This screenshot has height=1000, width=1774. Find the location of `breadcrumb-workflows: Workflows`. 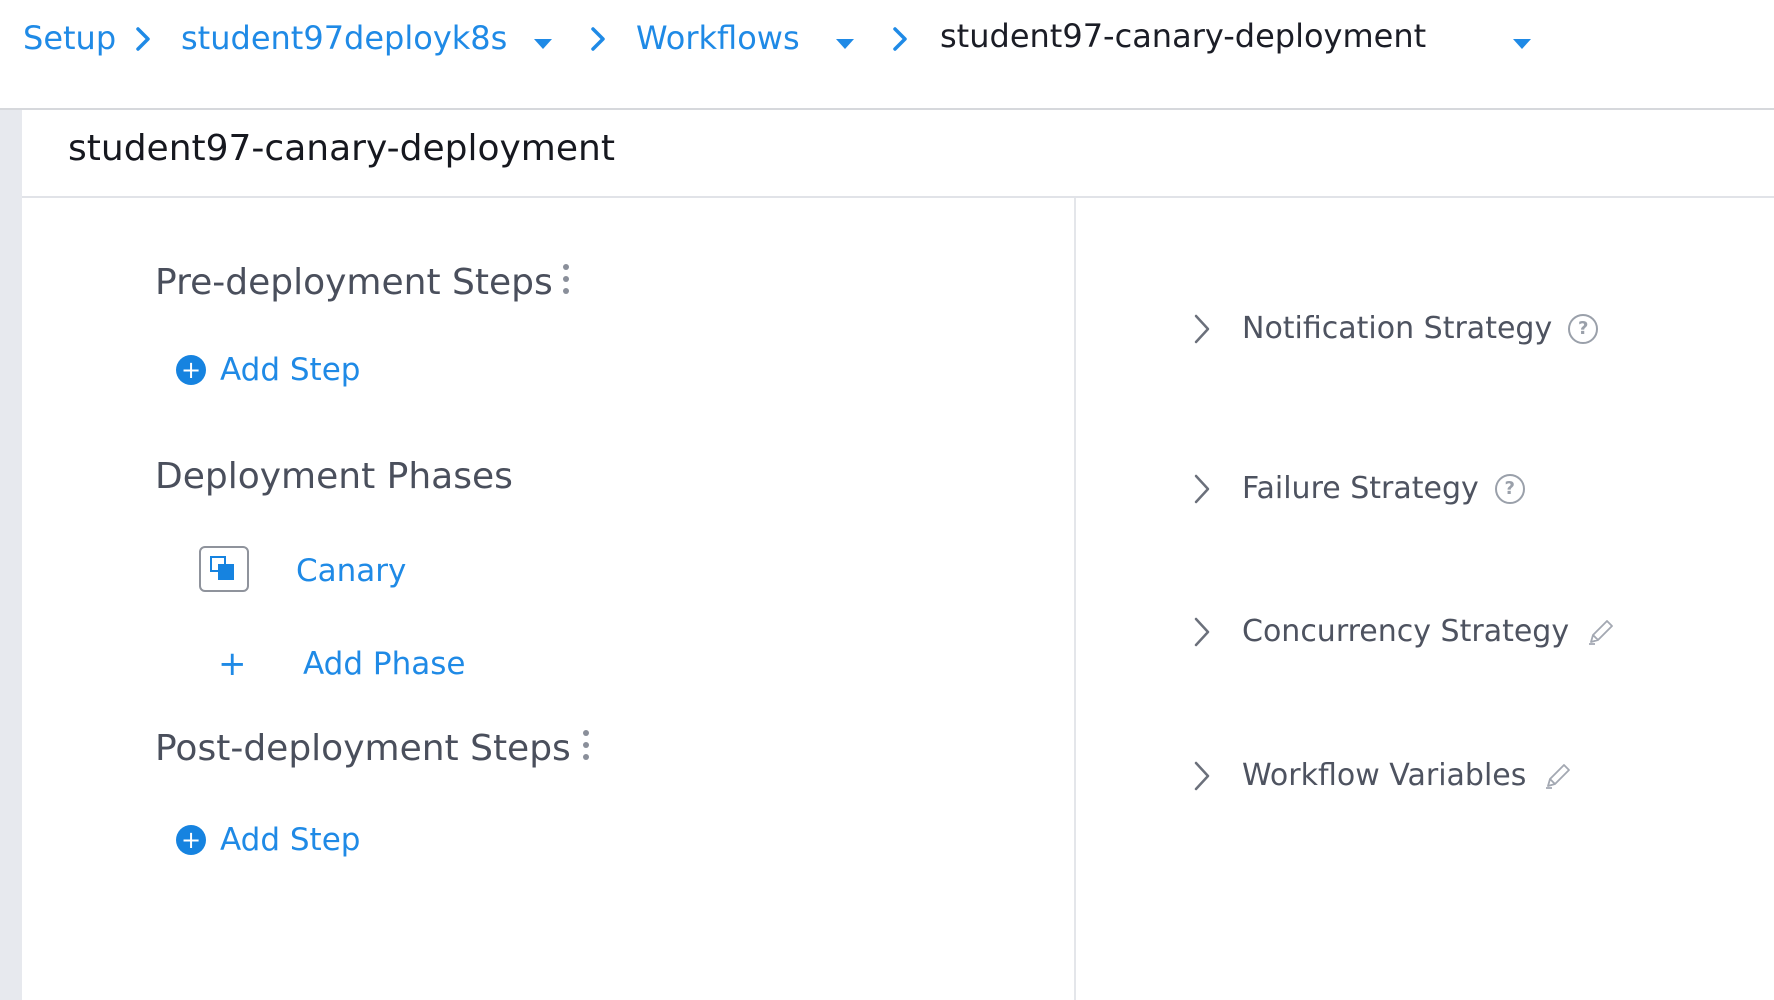

breadcrumb-workflows: Workflows is located at coordinates (718, 38).